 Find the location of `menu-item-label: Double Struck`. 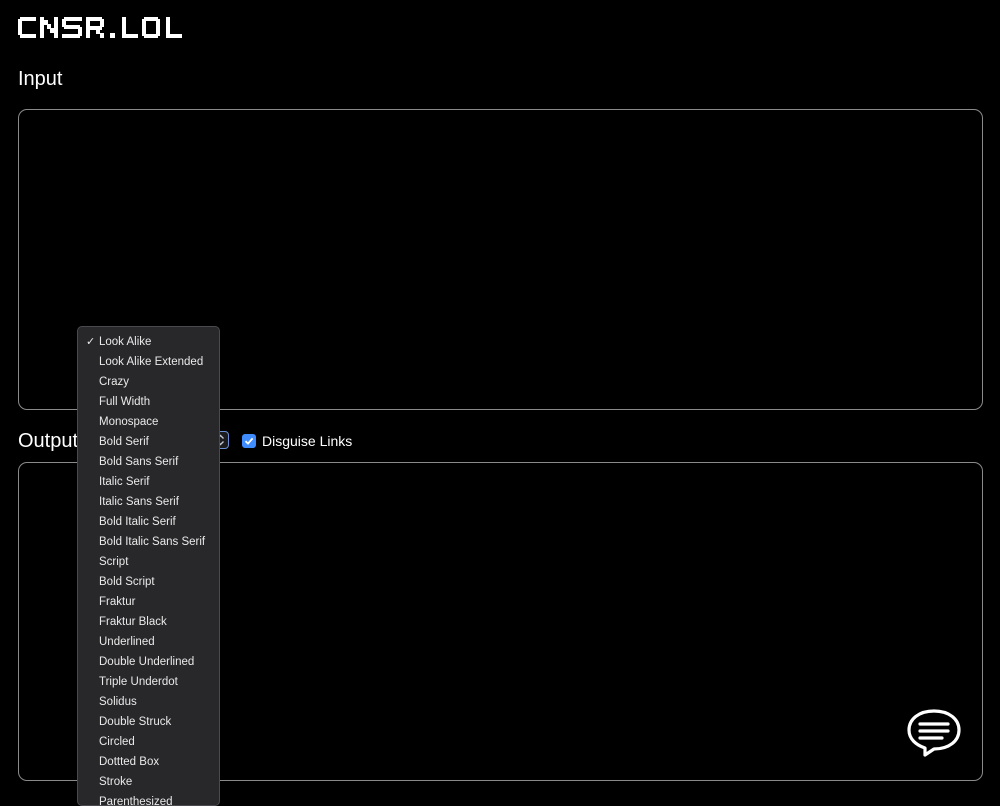

menu-item-label: Double Struck is located at coordinates (135, 722).